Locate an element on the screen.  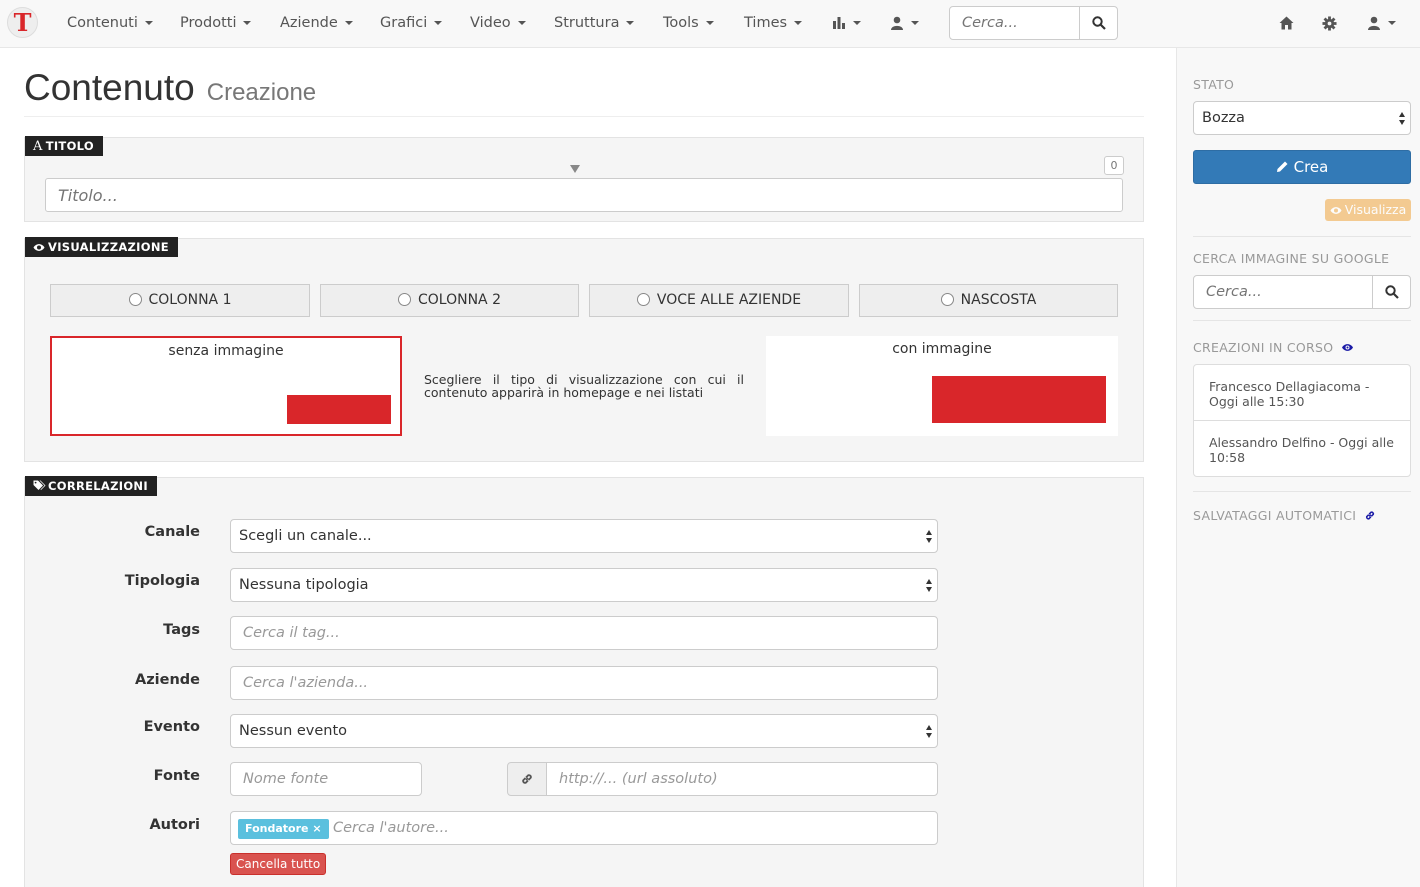
fonte-url-input: http://... (url assoluto) is located at coordinates (742, 779).